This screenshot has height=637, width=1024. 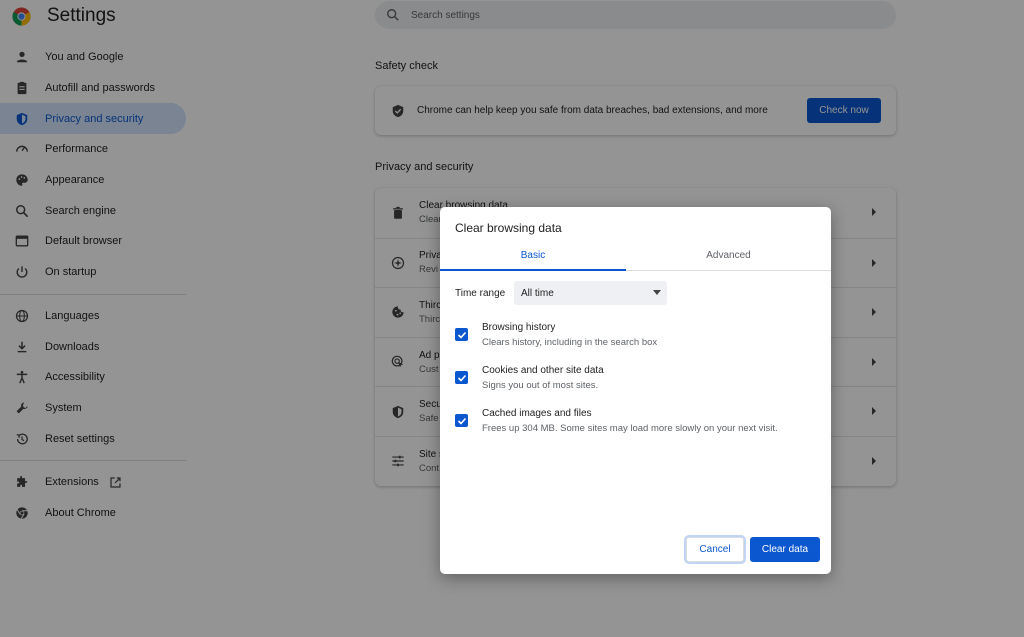 I want to click on cancel-button: Cancel, so click(x=715, y=549).